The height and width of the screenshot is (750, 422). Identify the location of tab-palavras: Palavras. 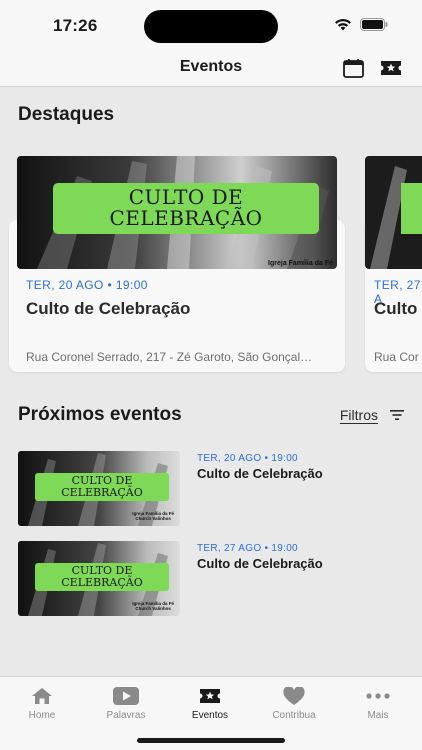
(126, 705).